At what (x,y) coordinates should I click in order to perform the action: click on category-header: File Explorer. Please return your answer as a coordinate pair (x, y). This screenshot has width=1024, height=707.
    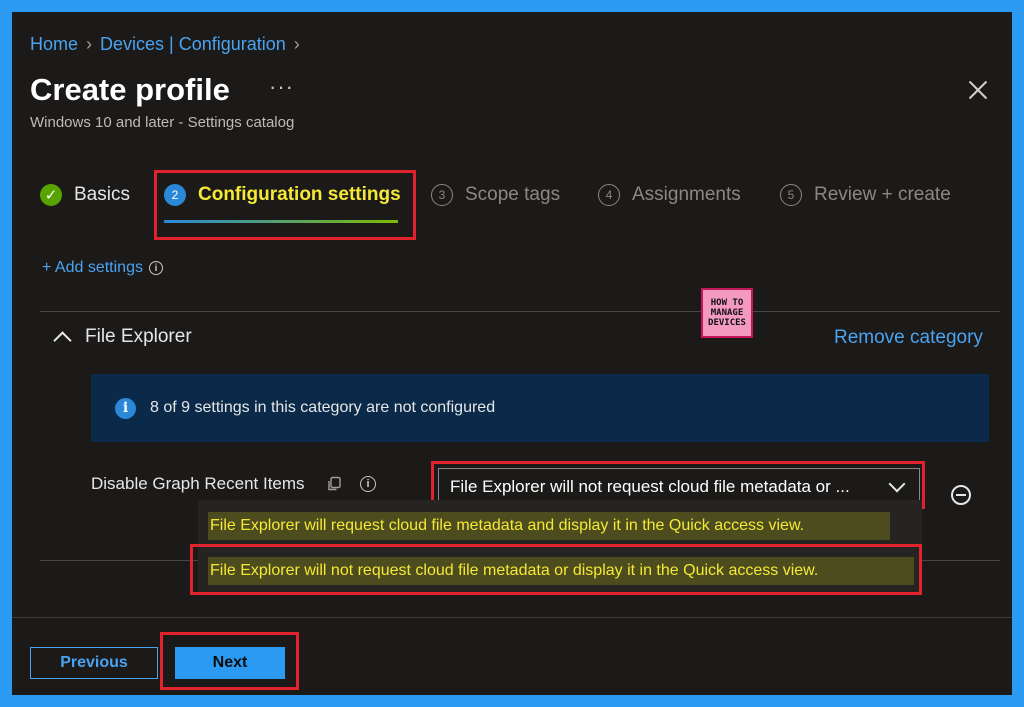
    Looking at the image, I should click on (122, 338).